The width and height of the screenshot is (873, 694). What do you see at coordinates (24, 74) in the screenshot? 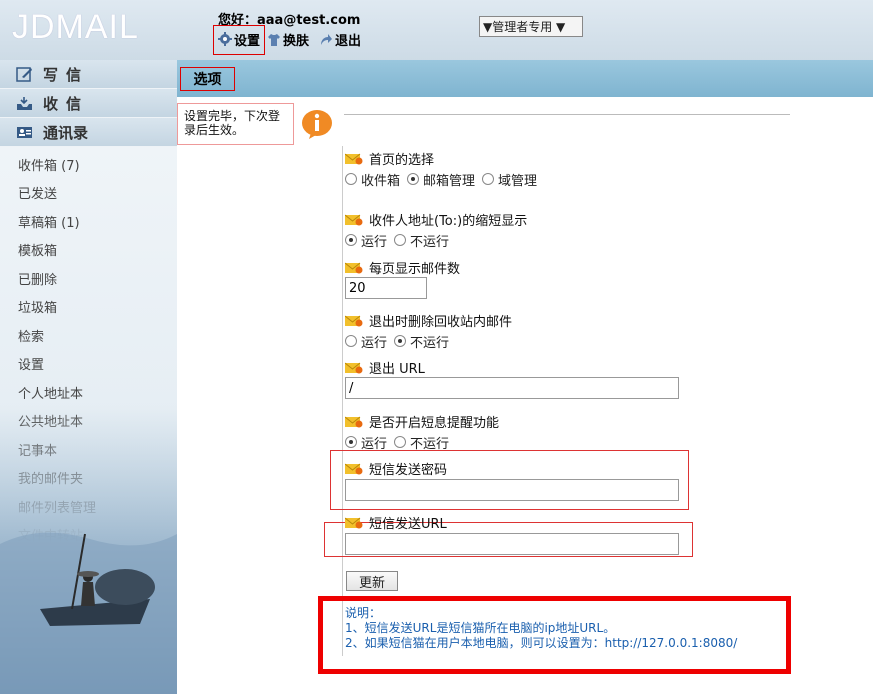
I see `compose-icon` at bounding box center [24, 74].